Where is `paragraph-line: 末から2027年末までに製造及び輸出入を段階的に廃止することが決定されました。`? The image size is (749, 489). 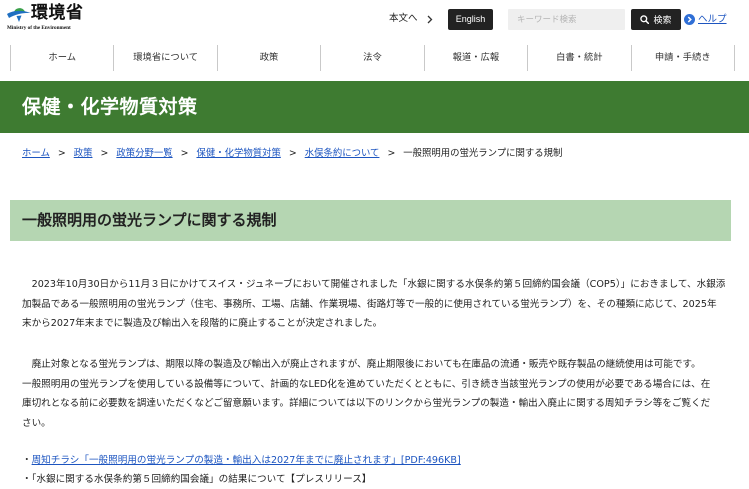 paragraph-line: 末から2027年末までに製造及び輸出入を段階的に廃止することが決定されました。 is located at coordinates (202, 324).